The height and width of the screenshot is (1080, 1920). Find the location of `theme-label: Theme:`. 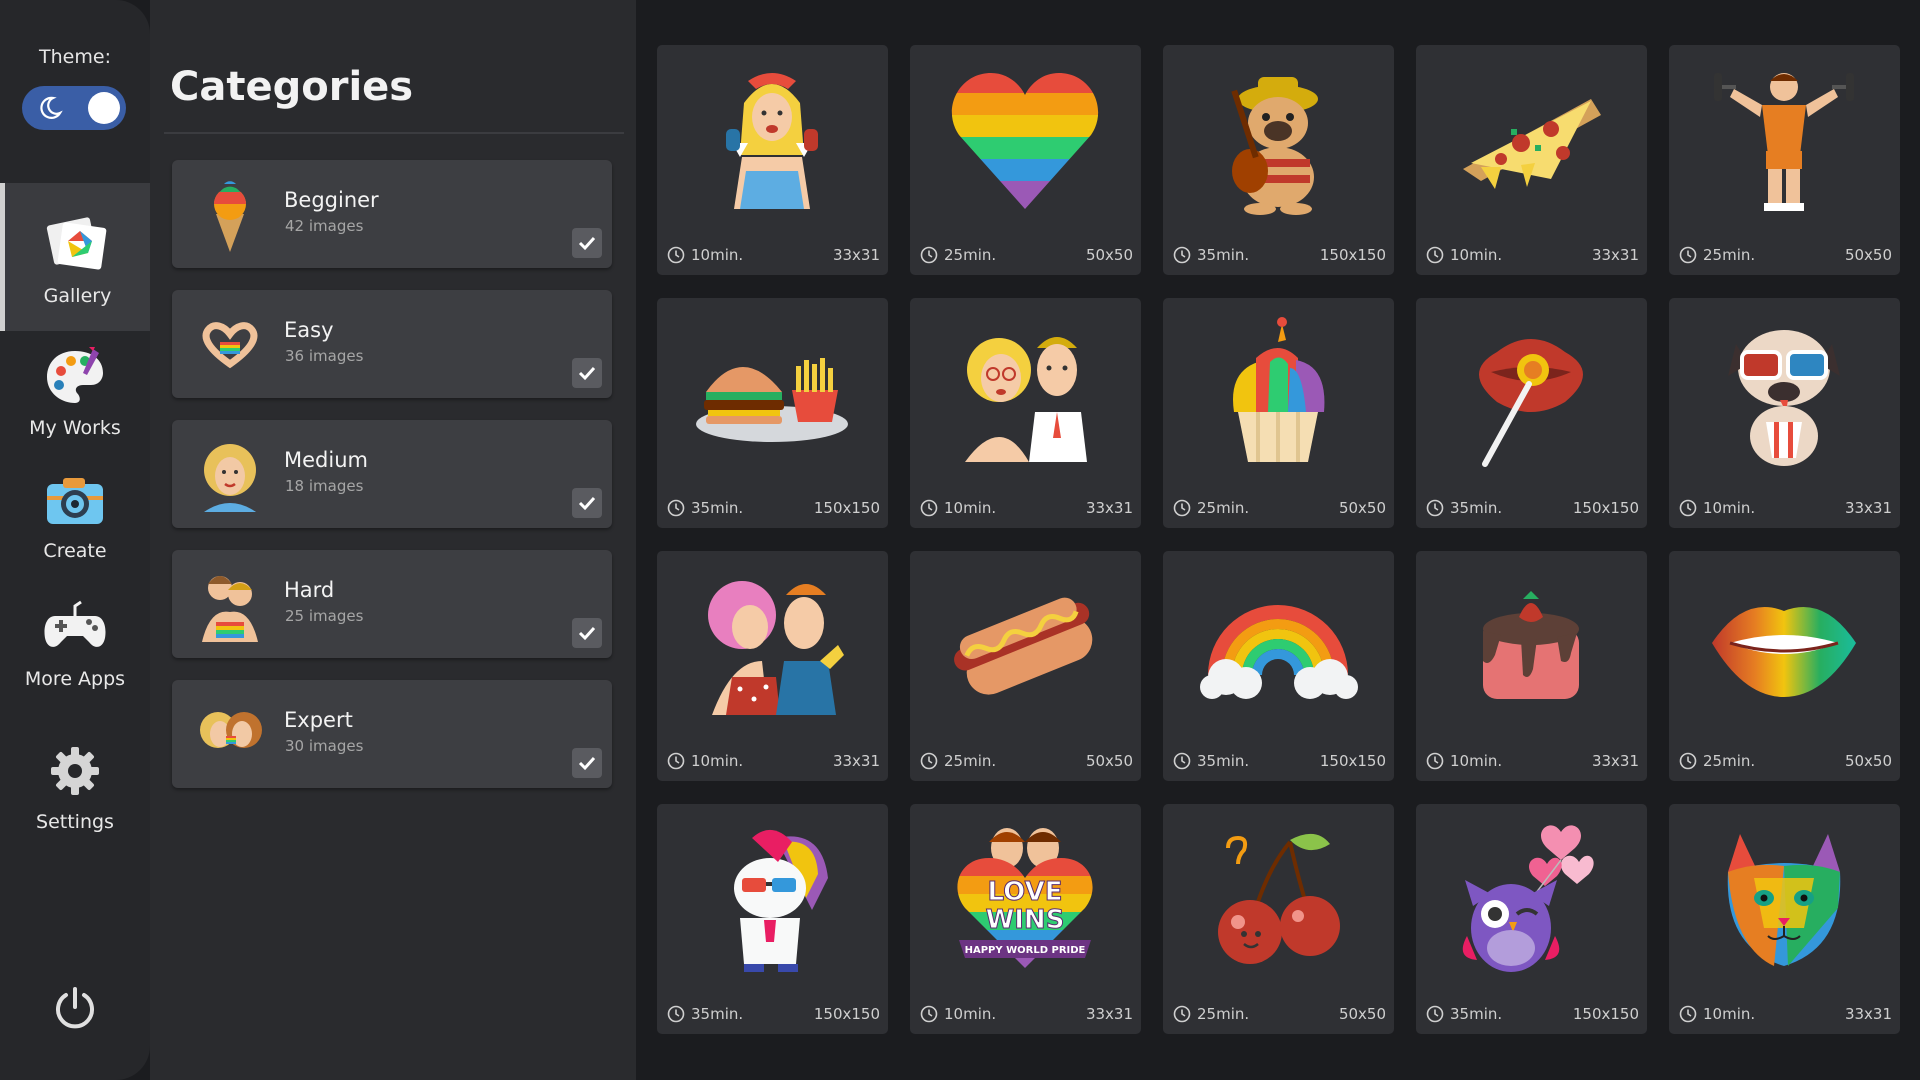

theme-label: Theme: is located at coordinates (75, 57).